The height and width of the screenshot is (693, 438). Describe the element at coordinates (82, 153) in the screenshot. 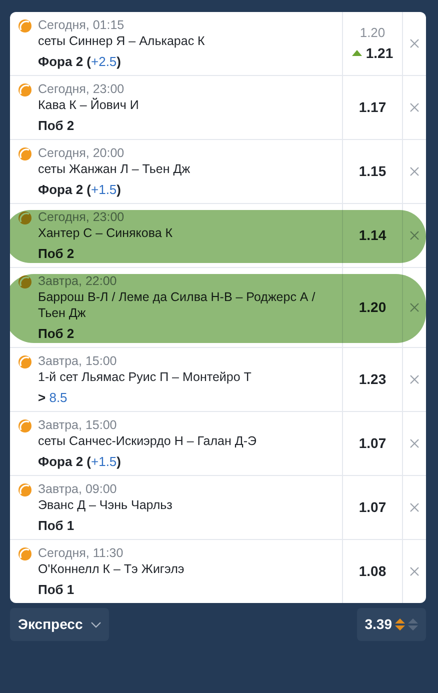

I see `event-time: Сегодня, 20:00` at that location.